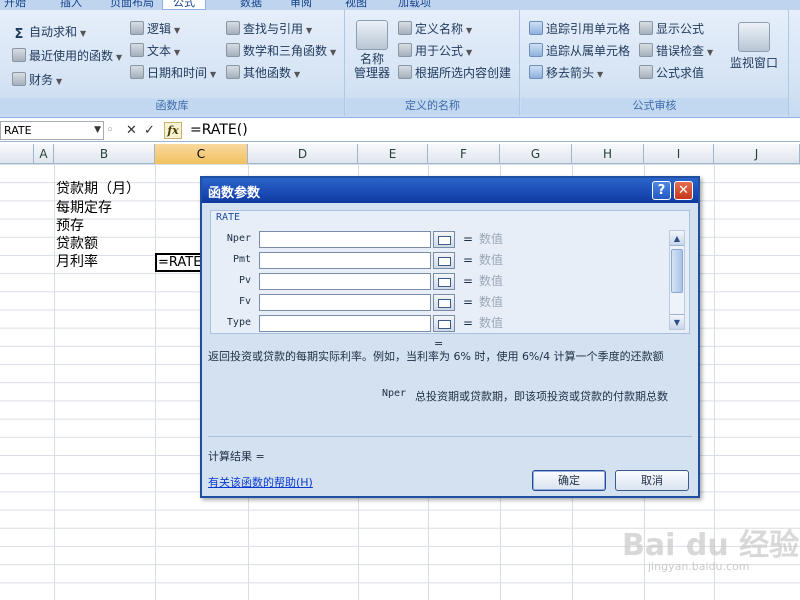  What do you see at coordinates (132, 5) in the screenshot?
I see `tab-page-layout: 页面布局` at bounding box center [132, 5].